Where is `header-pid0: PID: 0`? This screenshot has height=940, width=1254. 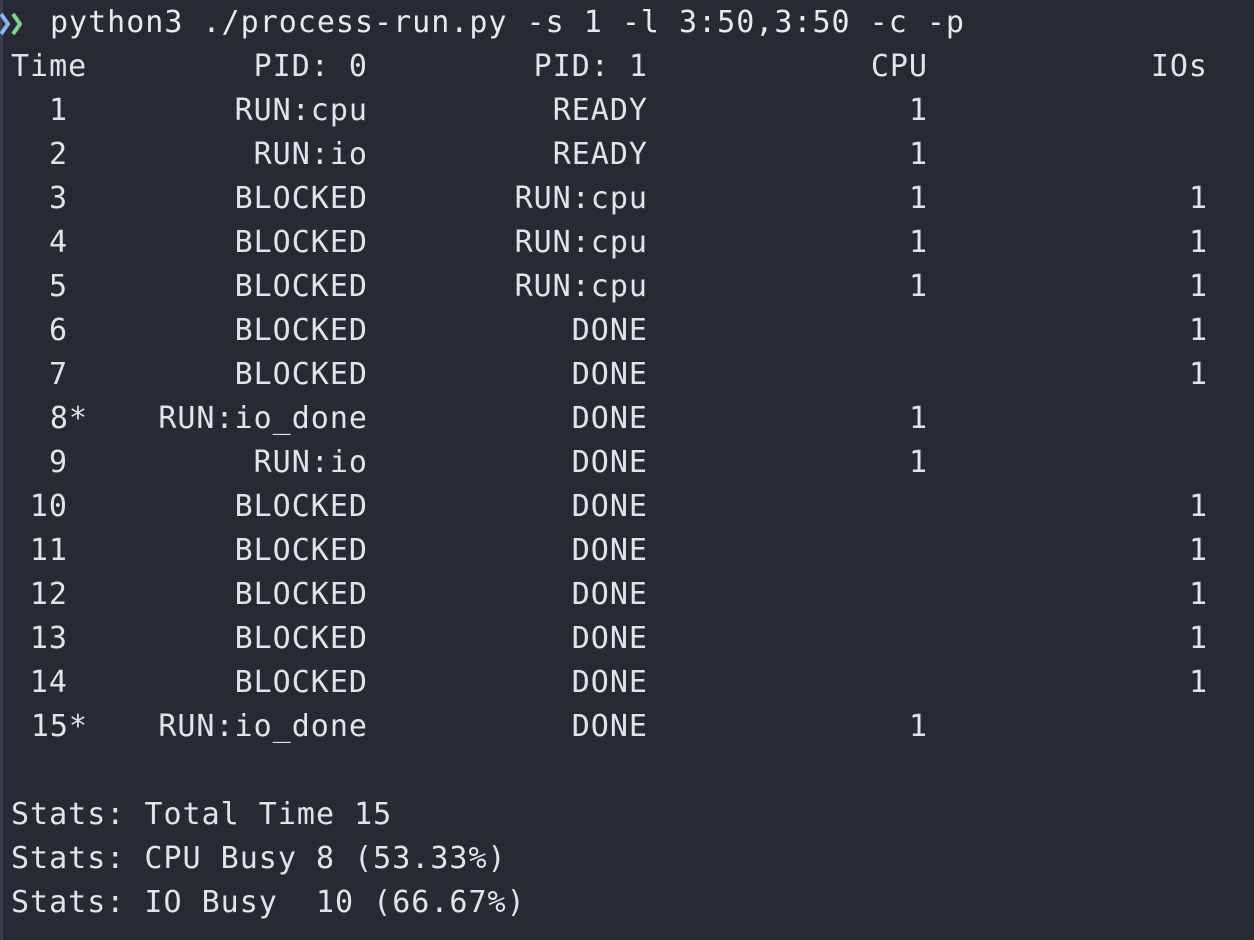
header-pid0: PID: 0 is located at coordinates (310, 66).